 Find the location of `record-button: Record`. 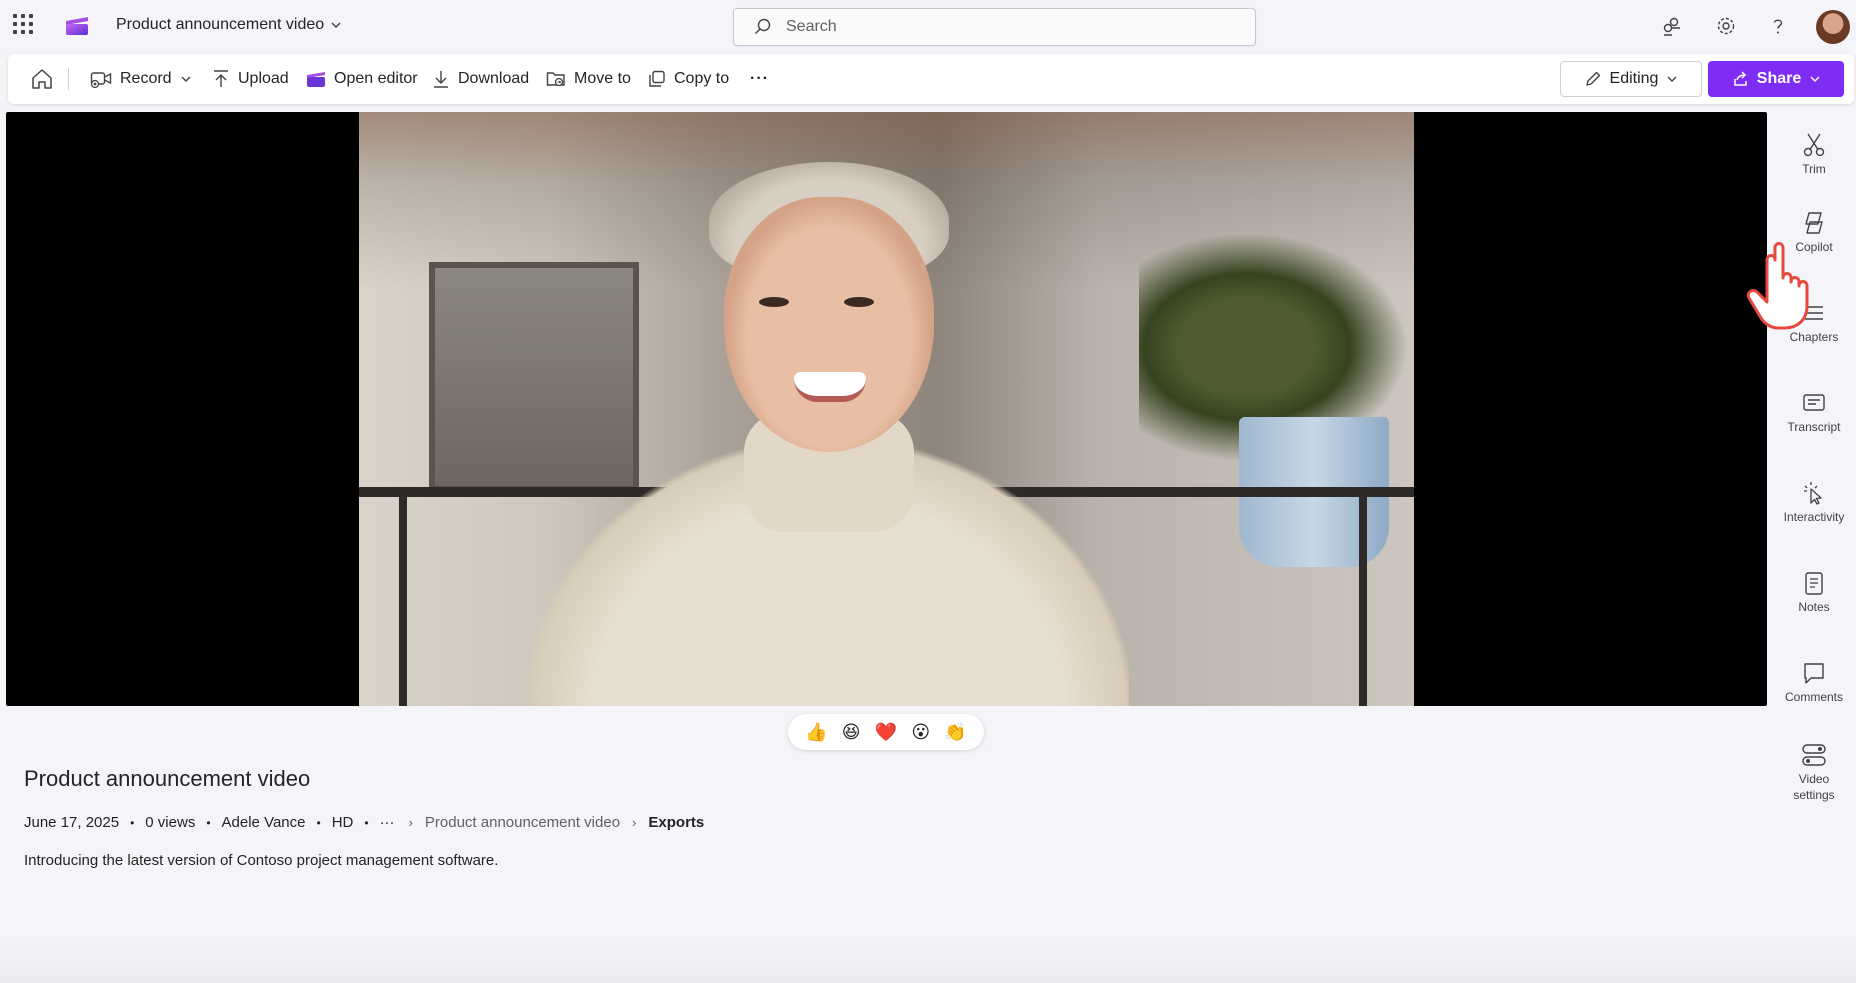

record-button: Record is located at coordinates (141, 79).